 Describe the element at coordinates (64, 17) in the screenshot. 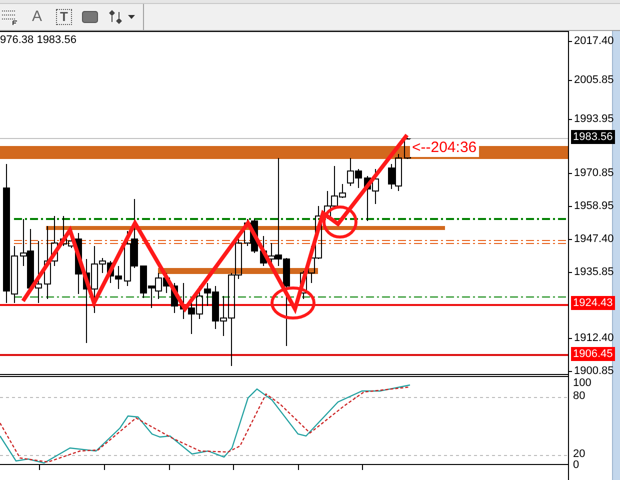

I see `text-label-tool: T` at that location.